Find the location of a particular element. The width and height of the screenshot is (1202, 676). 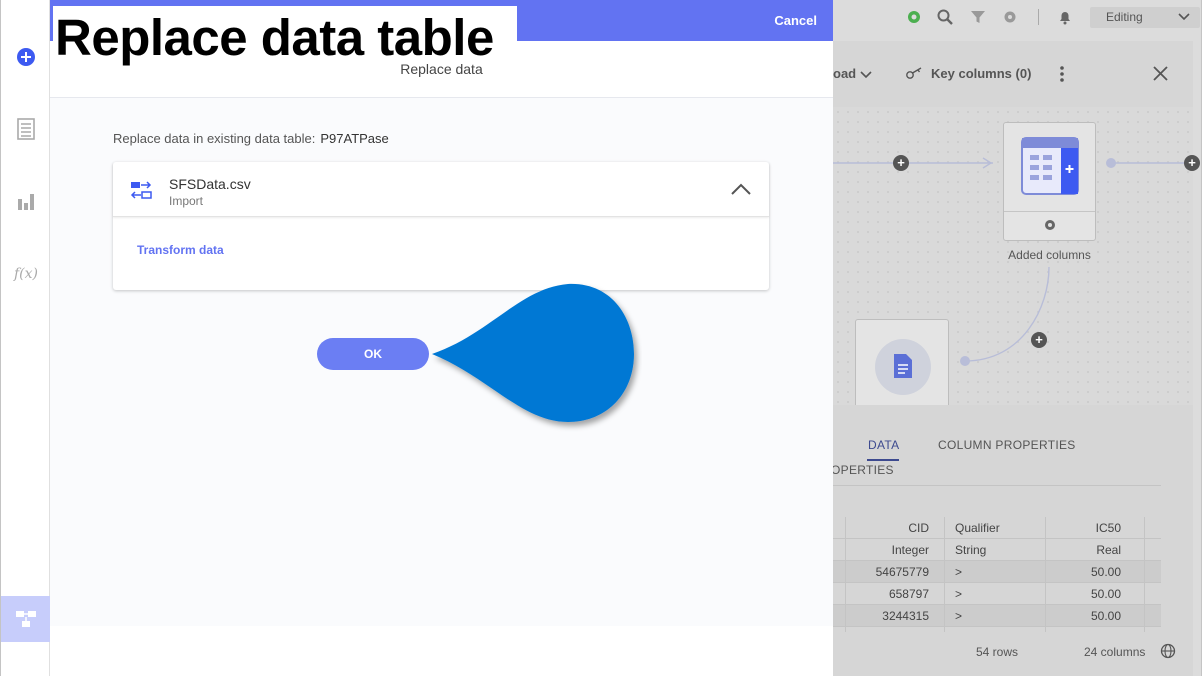

cancel-button: Cancel is located at coordinates (795, 20).